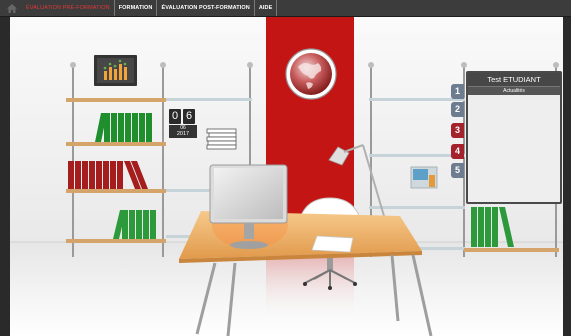 The image size is (571, 336). What do you see at coordinates (457, 130) in the screenshot?
I see `tab-3: 3` at bounding box center [457, 130].